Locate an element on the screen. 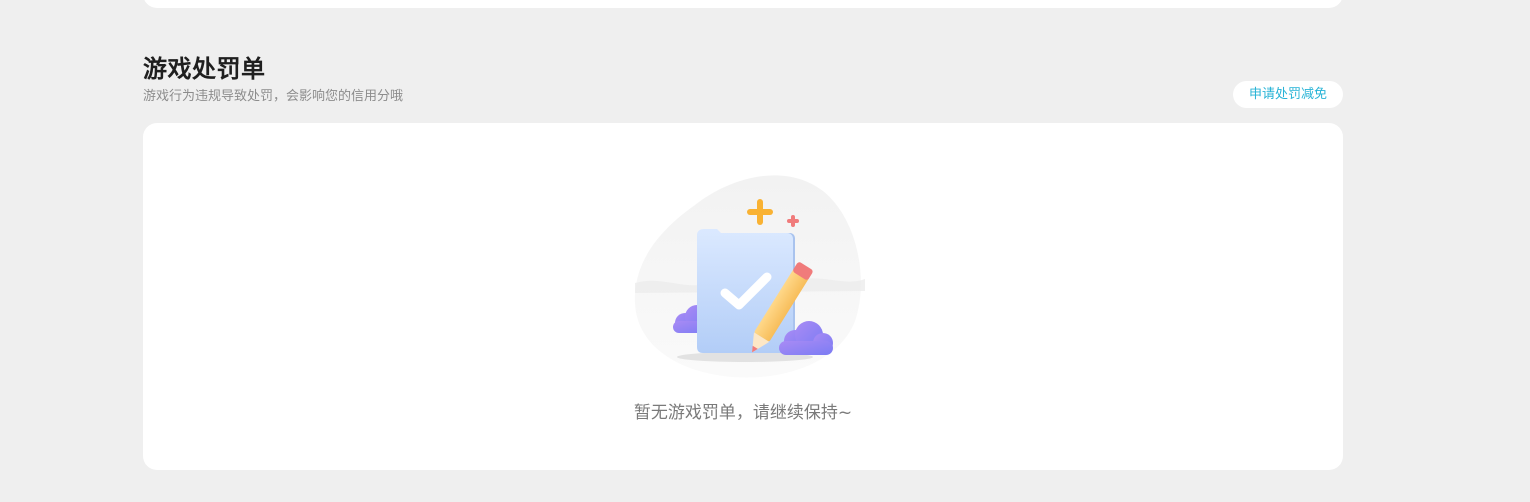 Image resolution: width=1530 pixels, height=502 pixels. empty-checklist-illustration is located at coordinates (749, 276).